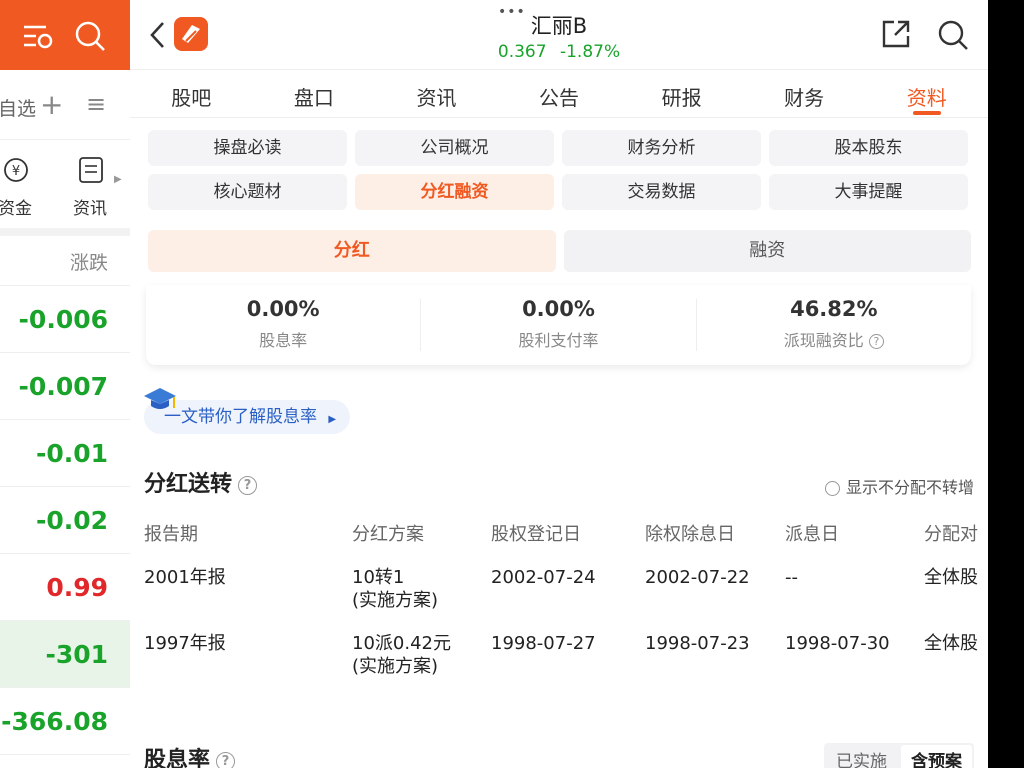 Image resolution: width=1024 pixels, height=768 pixels. What do you see at coordinates (767, 251) in the screenshot?
I see `segment-tab: 融资` at bounding box center [767, 251].